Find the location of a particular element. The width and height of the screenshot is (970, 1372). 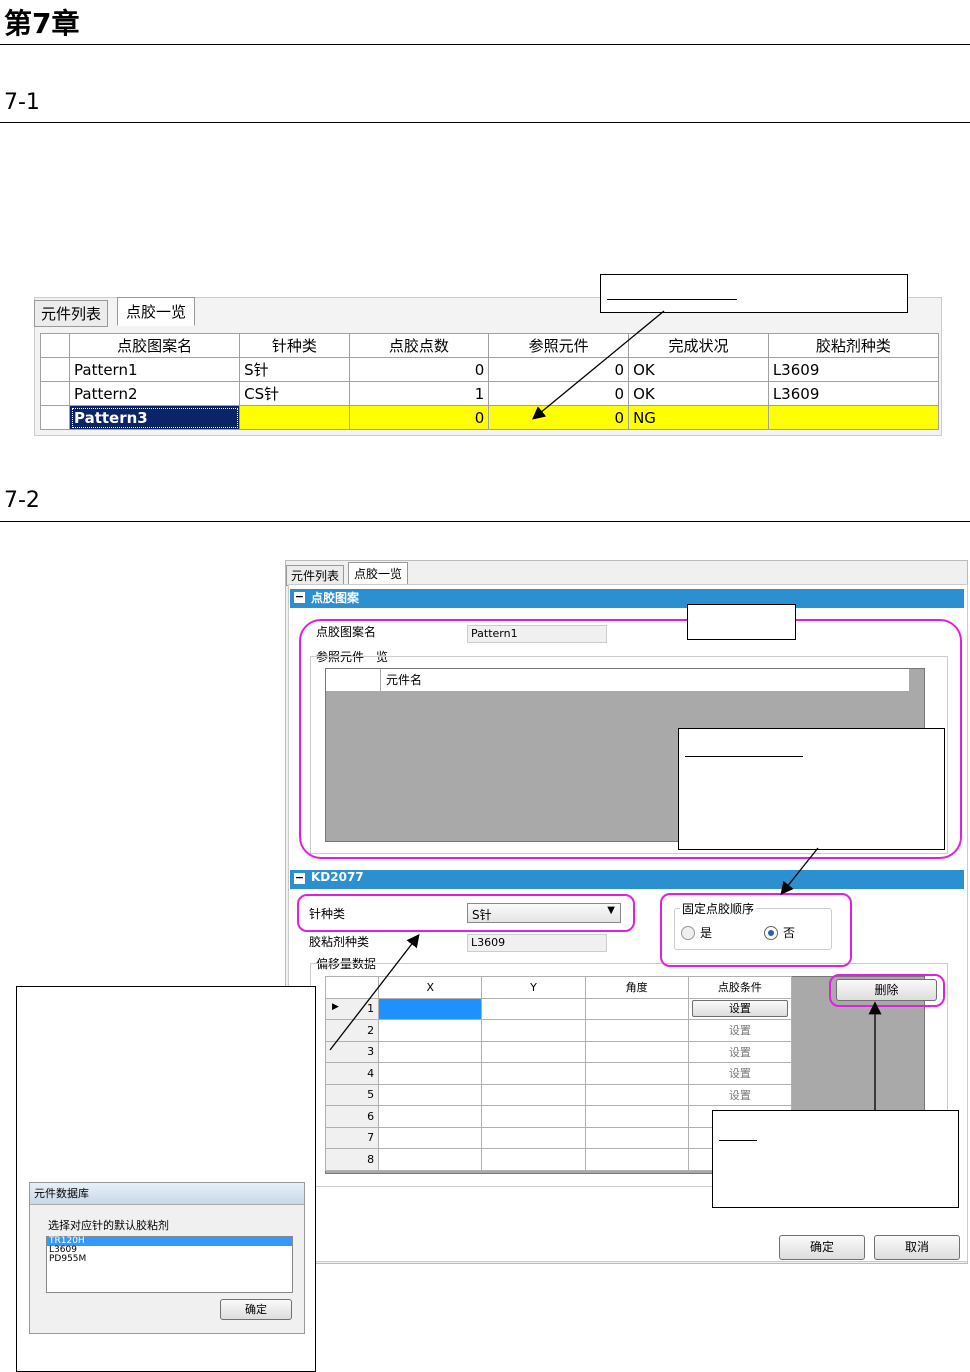

arrow-ref-component is located at coordinates (598, 365).